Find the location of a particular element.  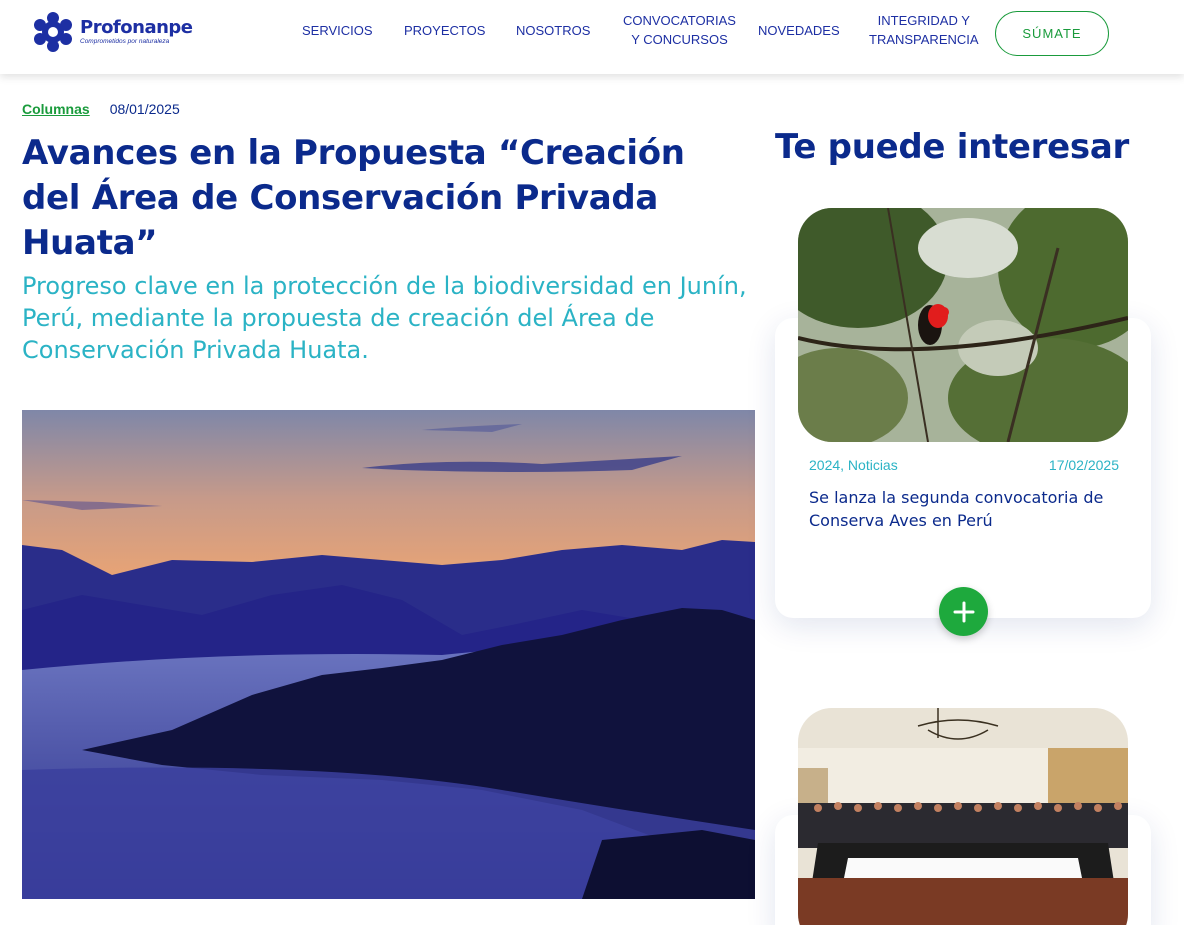

nav-novedades: NOVEDADES is located at coordinates (799, 30).